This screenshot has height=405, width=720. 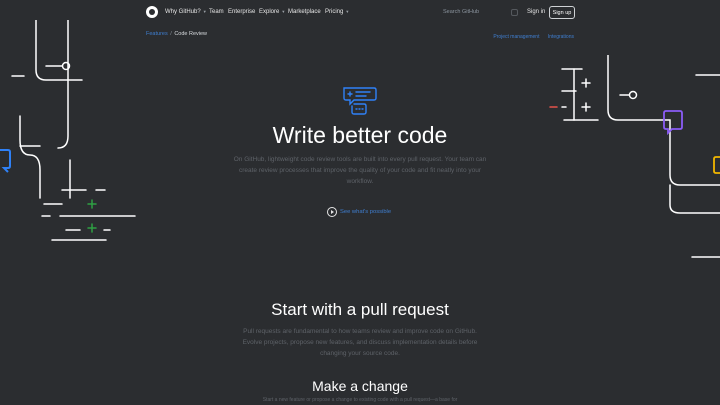 I want to click on nav-pricing: Pricing ▼, so click(x=337, y=12).